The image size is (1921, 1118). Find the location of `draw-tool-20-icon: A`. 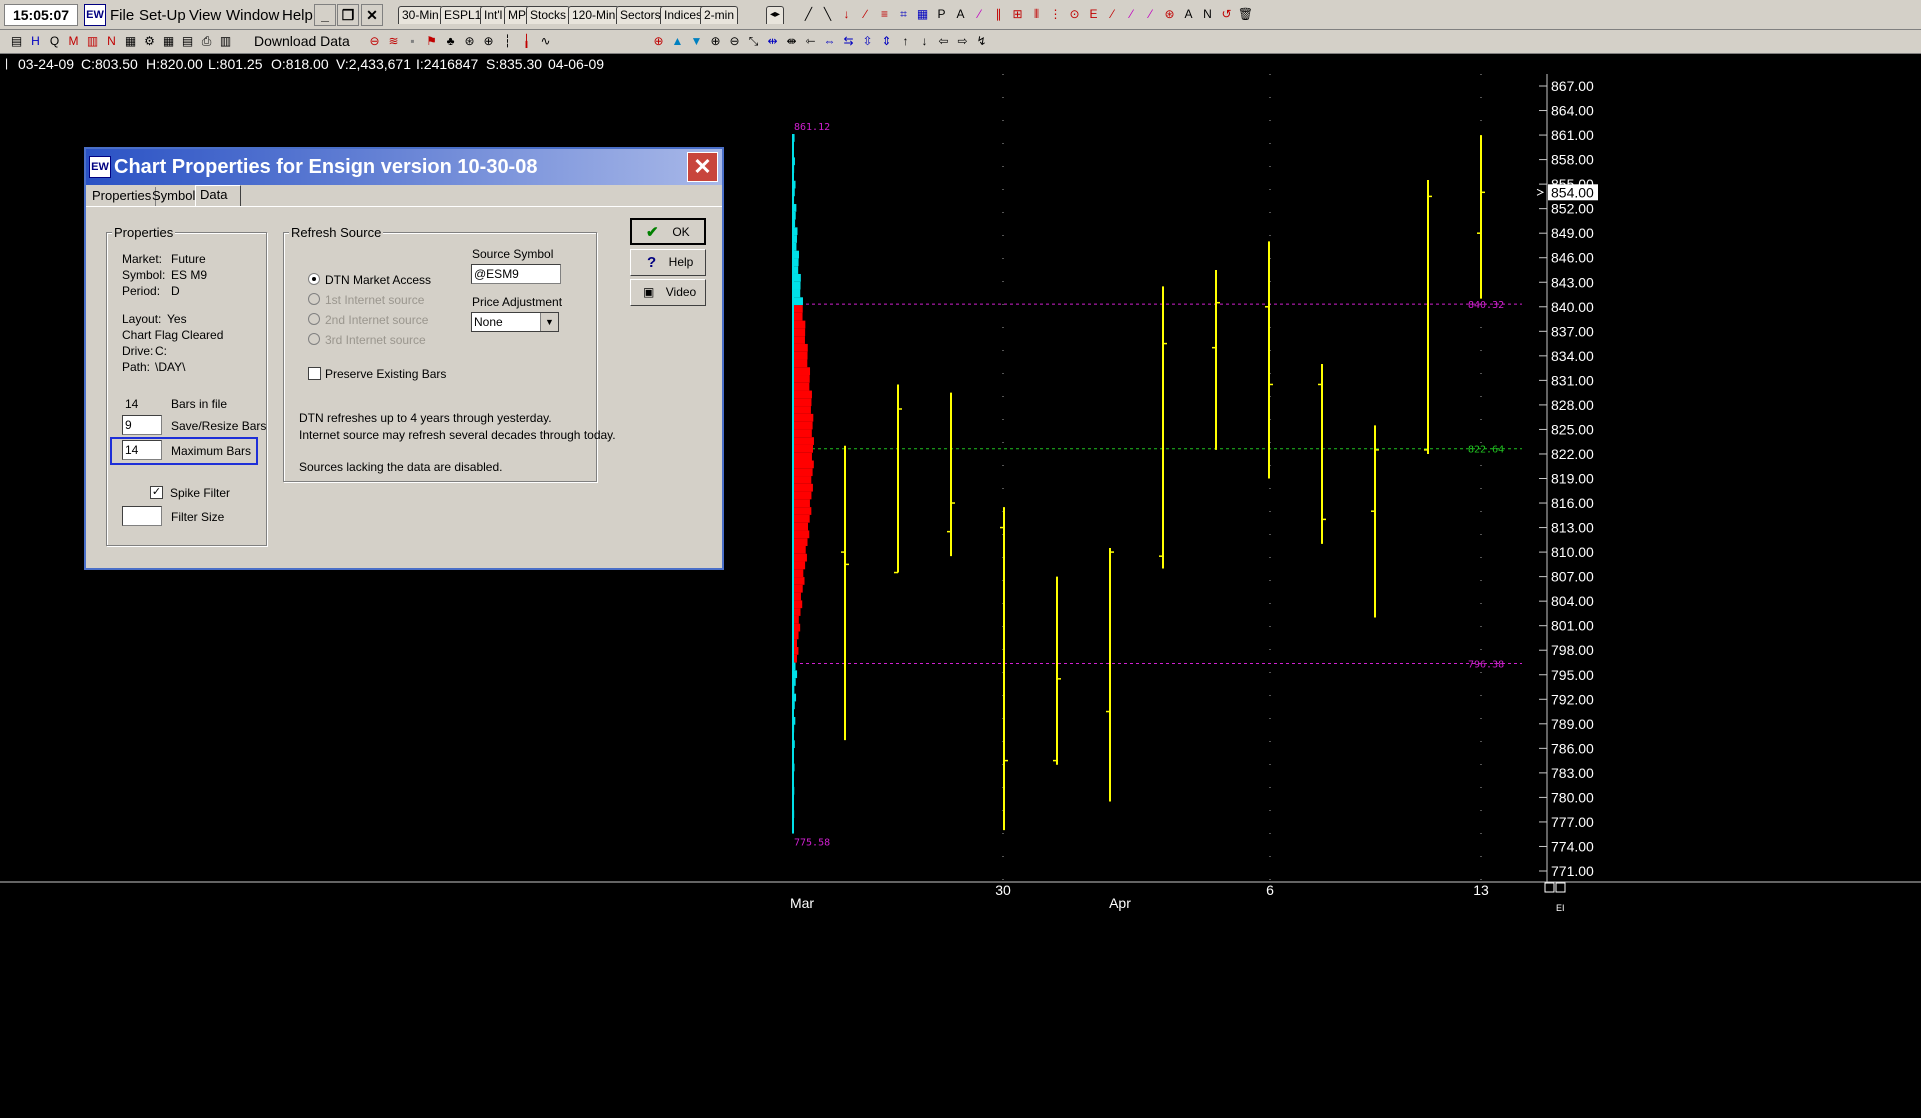

draw-tool-20-icon: A is located at coordinates (1188, 14).